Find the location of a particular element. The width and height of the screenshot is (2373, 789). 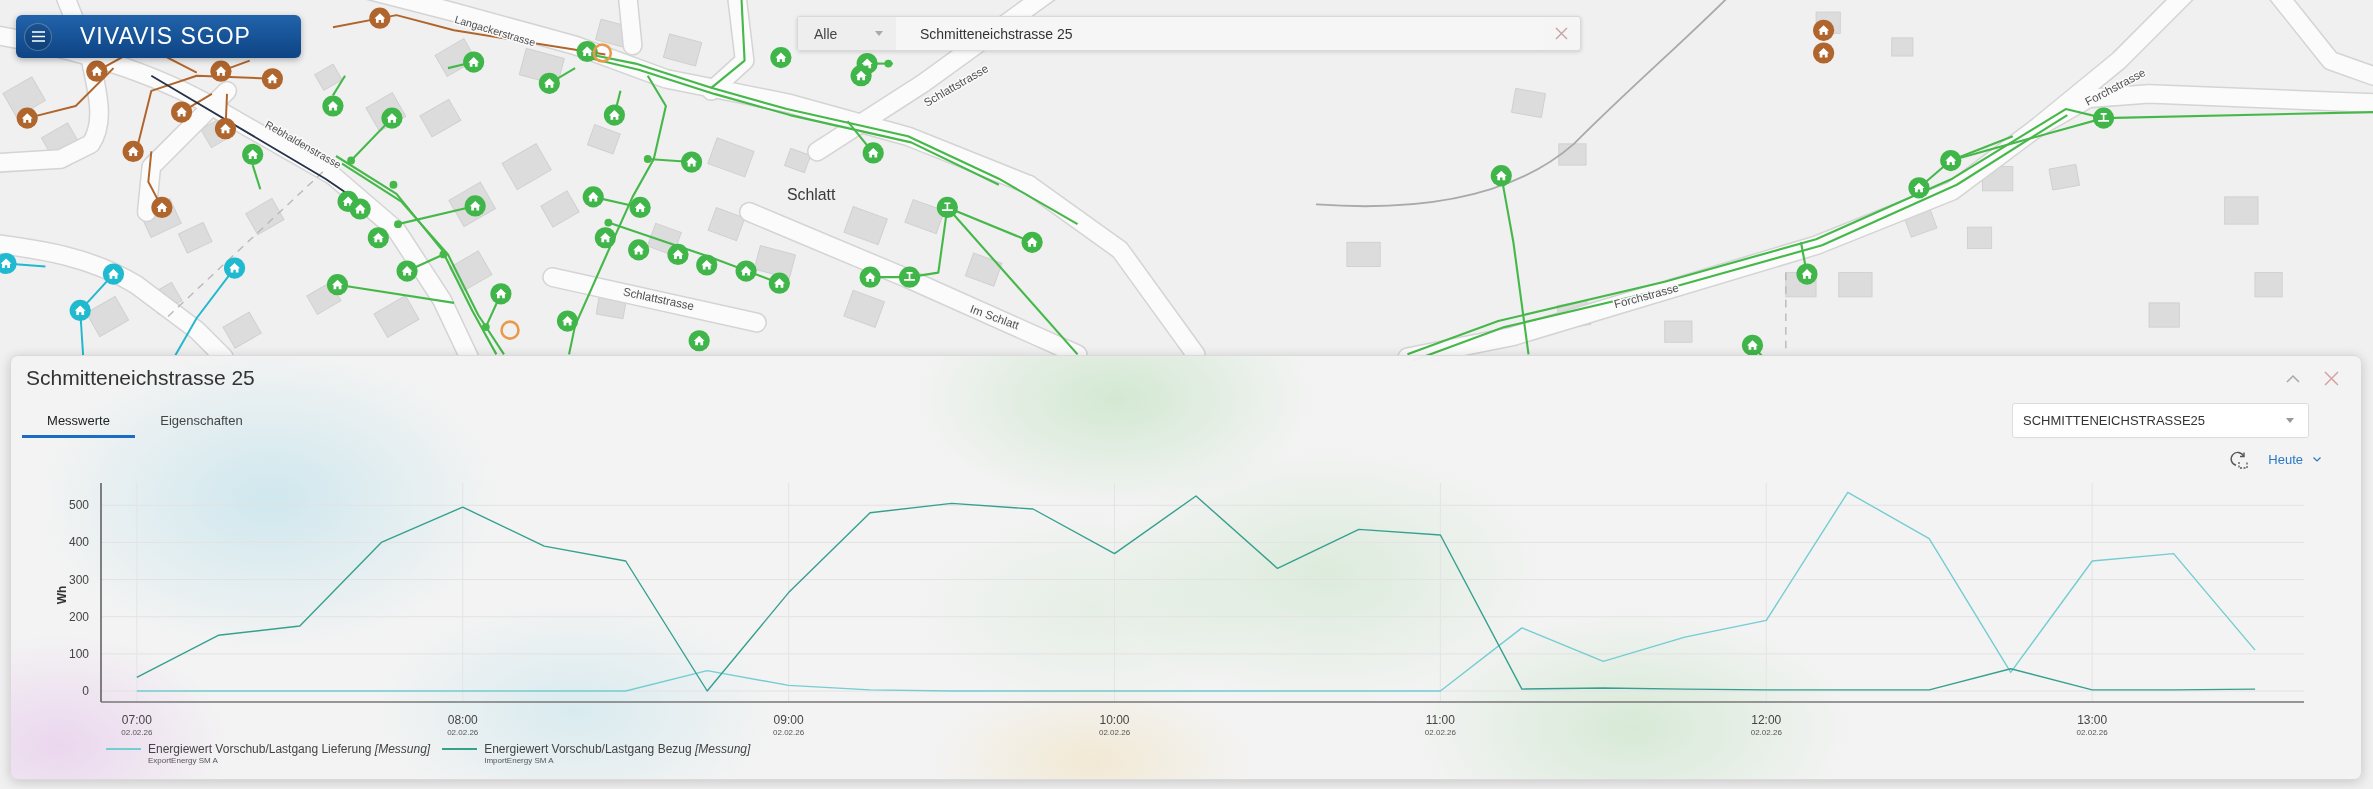

meter-select: SCHMITTENEICHSTRASSE25 is located at coordinates (2160, 420).